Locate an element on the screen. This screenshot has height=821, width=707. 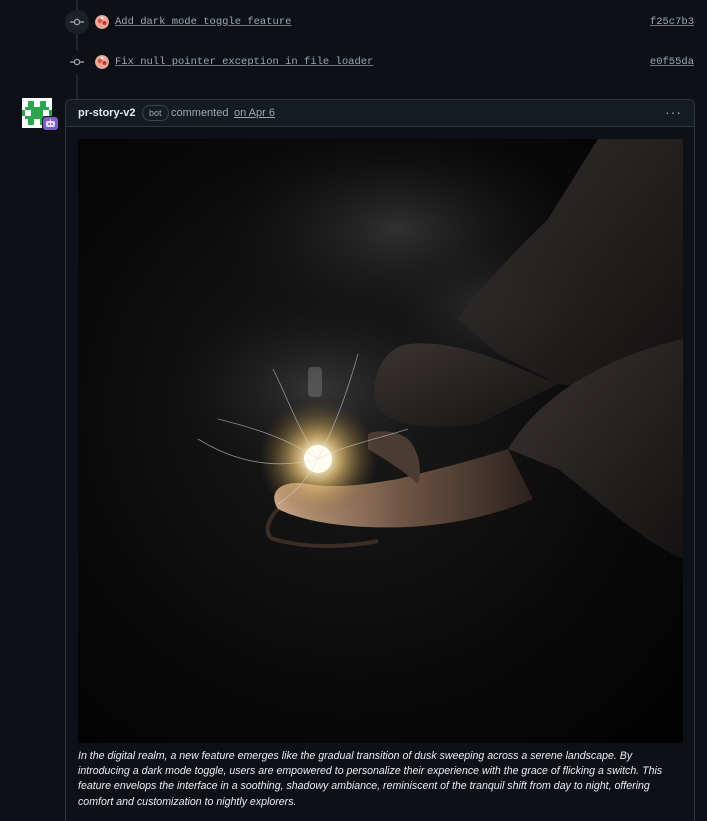
commit-sha-link: f25c7b3 is located at coordinates (672, 22).